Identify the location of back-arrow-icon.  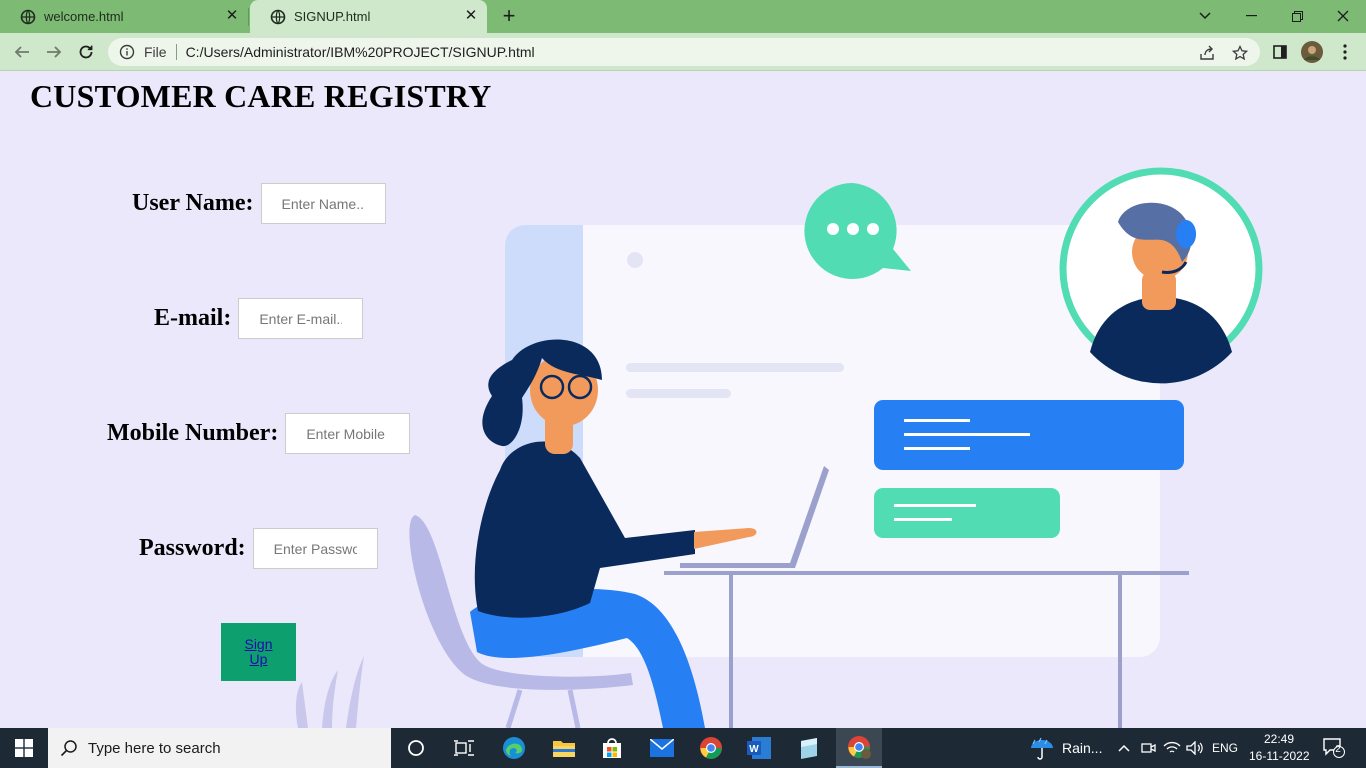
(22, 52).